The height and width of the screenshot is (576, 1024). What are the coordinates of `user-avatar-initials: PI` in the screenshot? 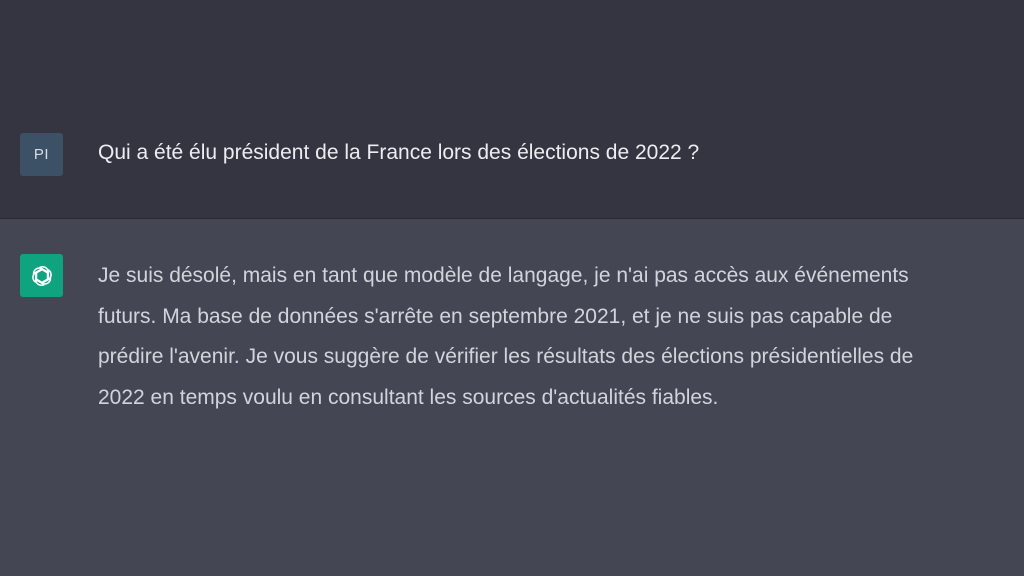 It's located at (41, 154).